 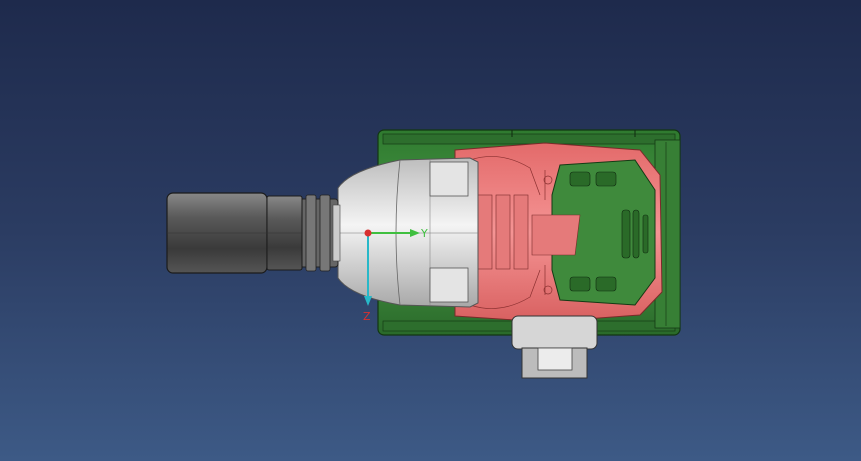 I want to click on z-axis-arrow-icon, so click(x=368, y=301).